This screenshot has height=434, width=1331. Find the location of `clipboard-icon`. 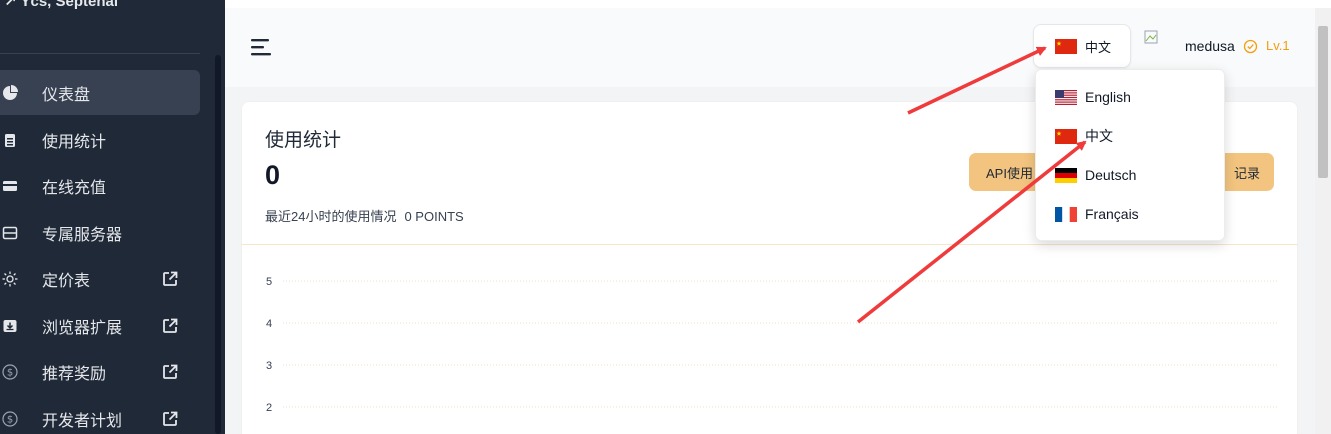

clipboard-icon is located at coordinates (10, 140).